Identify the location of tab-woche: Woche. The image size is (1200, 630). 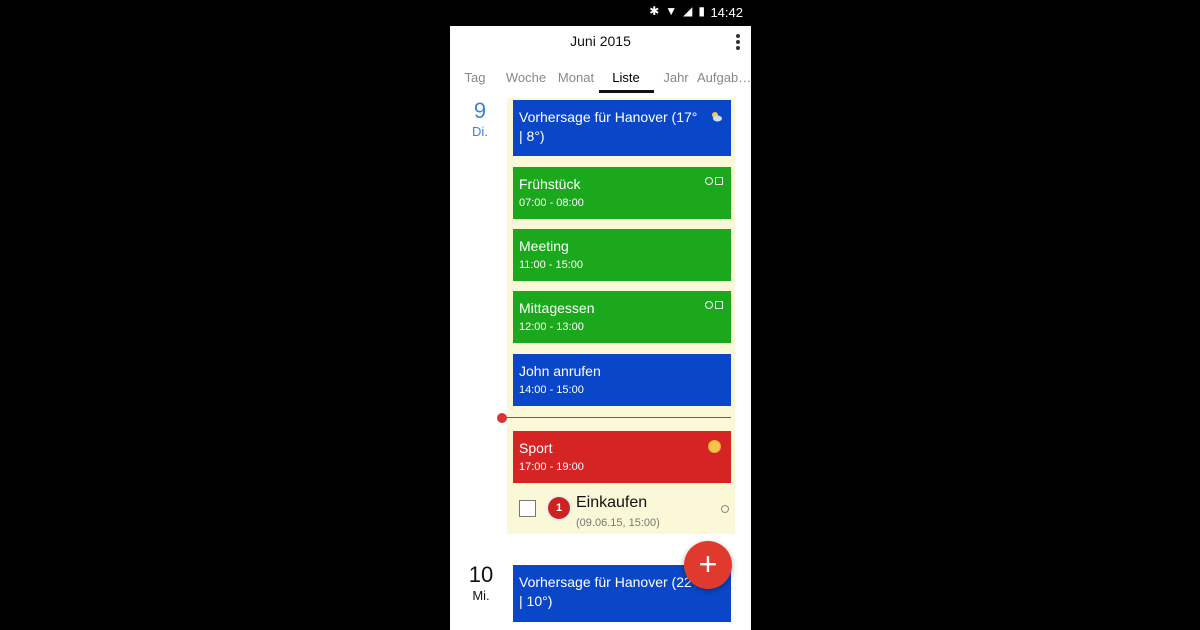
(526, 77).